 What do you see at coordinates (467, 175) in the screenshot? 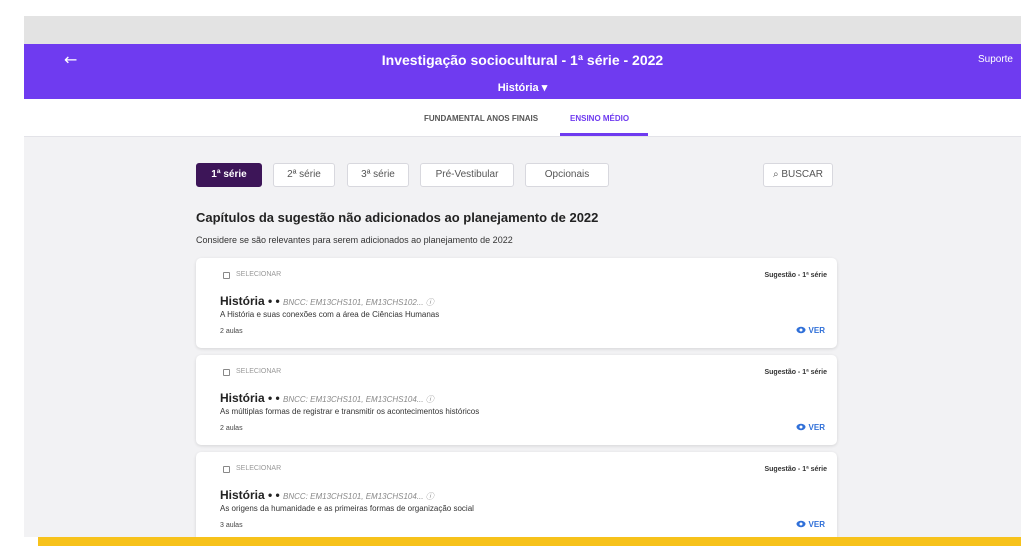
I see `series-tab-pre-vestibular: Pré-Vestibular` at bounding box center [467, 175].